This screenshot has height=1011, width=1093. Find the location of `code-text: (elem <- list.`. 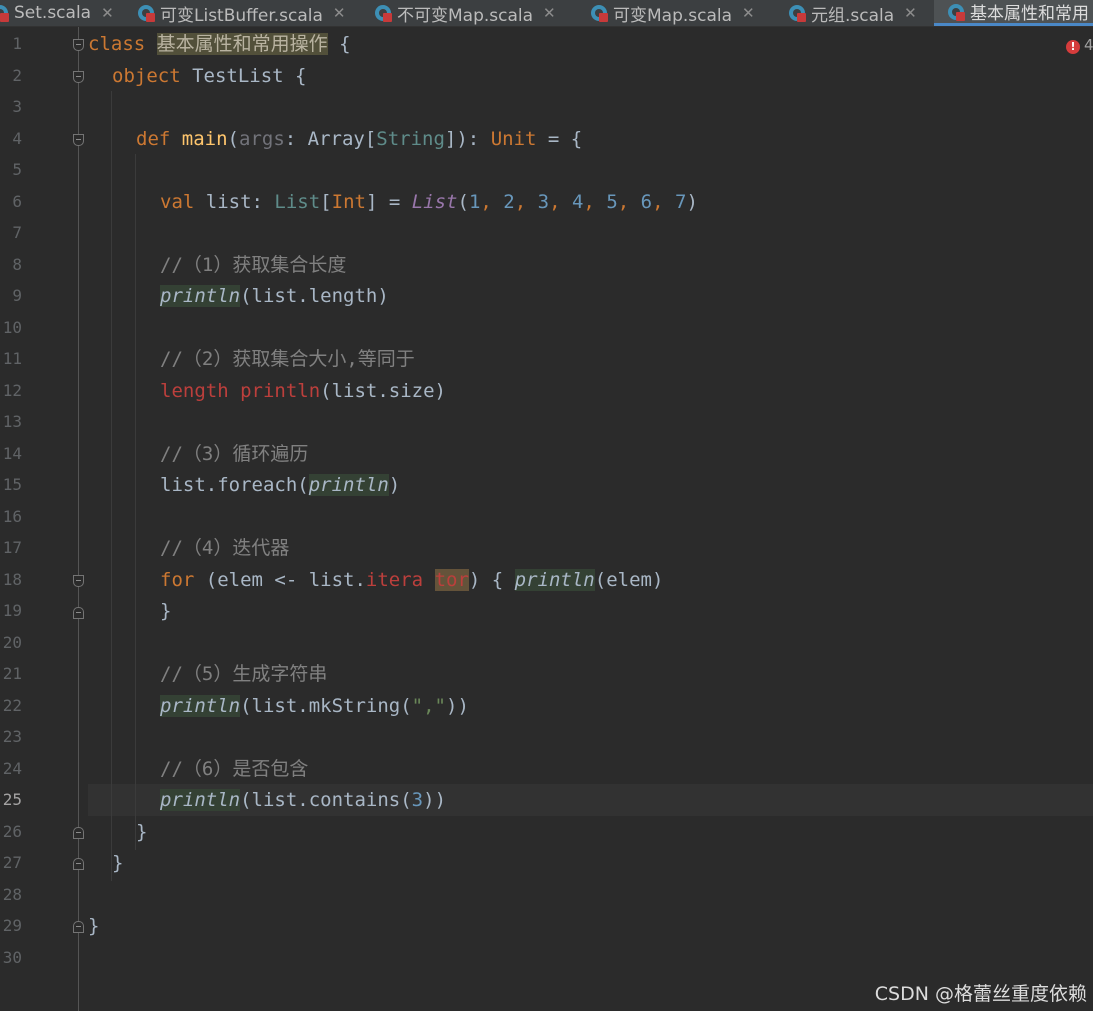

code-text: (elem <- list. is located at coordinates (280, 580).